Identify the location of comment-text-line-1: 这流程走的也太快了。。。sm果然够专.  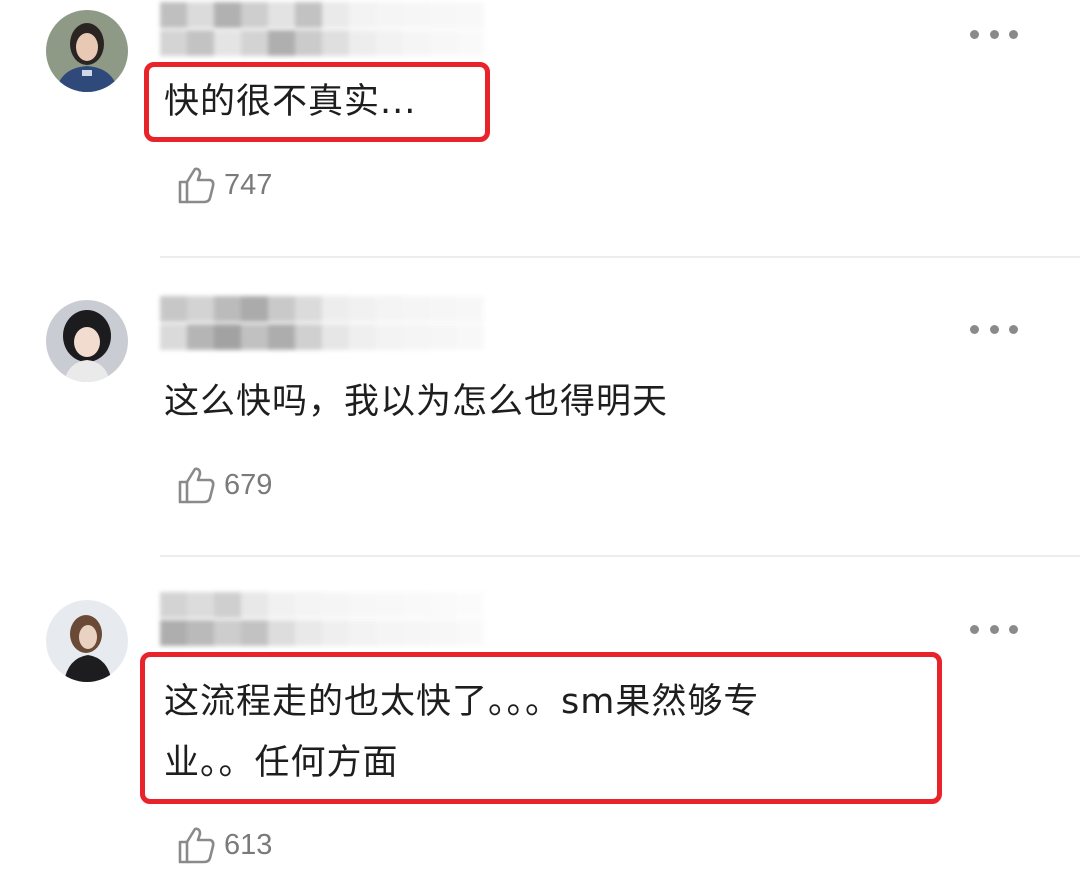
(462, 702).